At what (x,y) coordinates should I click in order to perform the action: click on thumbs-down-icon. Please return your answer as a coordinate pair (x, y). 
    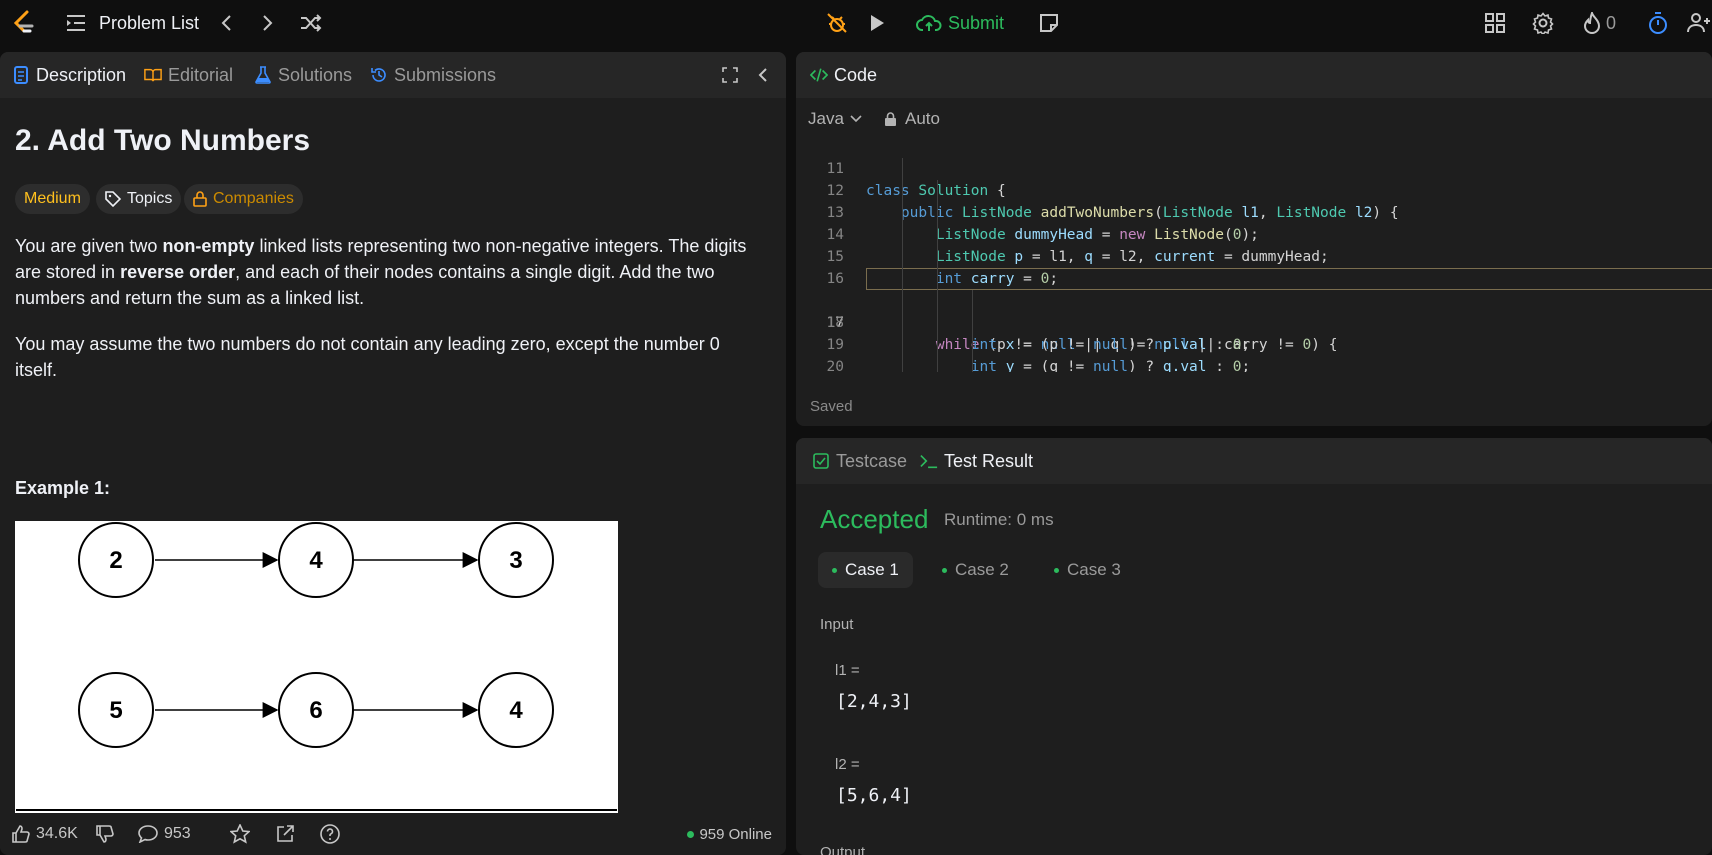
    Looking at the image, I should click on (105, 834).